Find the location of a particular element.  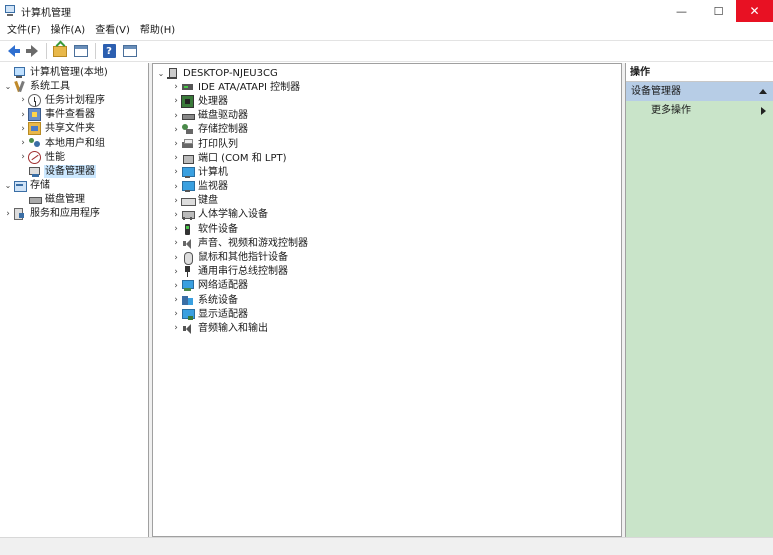

device-category-row: › 存储控制器 is located at coordinates (387, 130).